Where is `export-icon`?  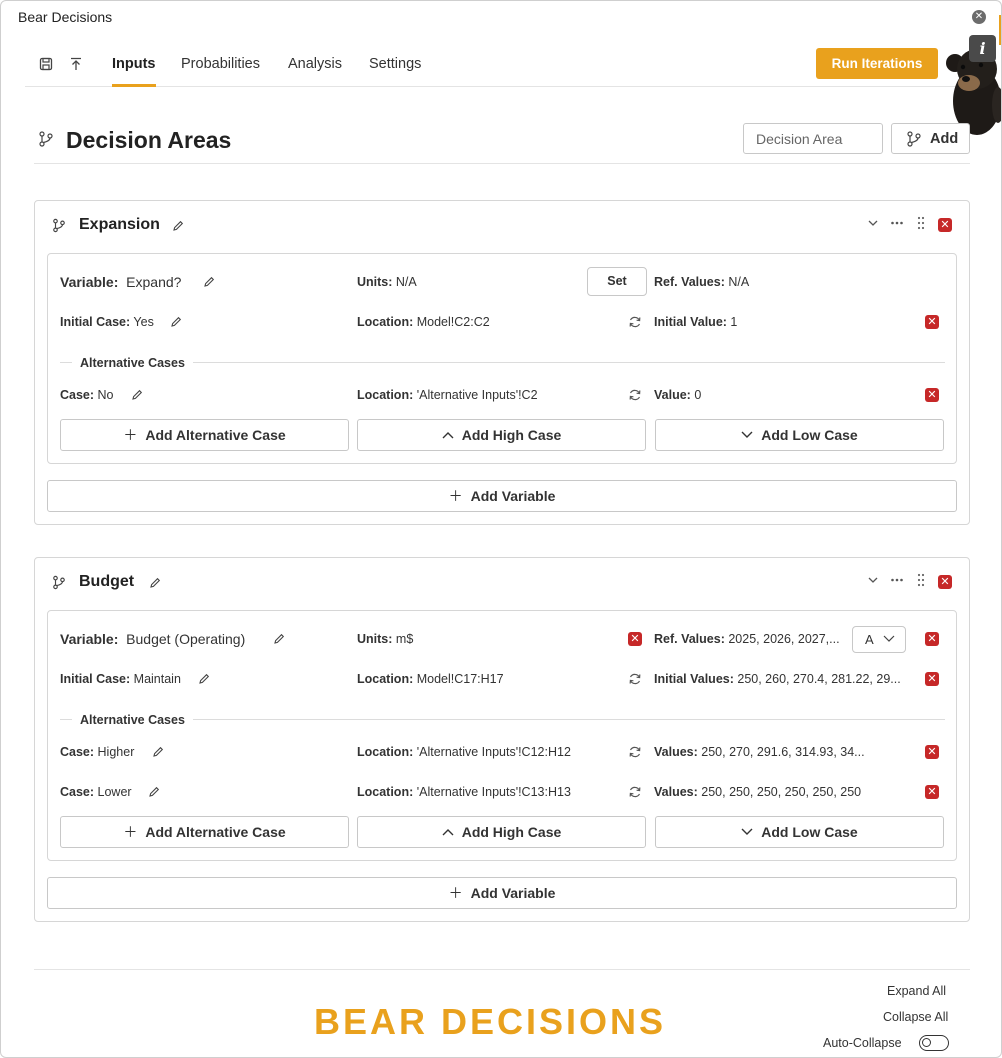
export-icon is located at coordinates (77, 65).